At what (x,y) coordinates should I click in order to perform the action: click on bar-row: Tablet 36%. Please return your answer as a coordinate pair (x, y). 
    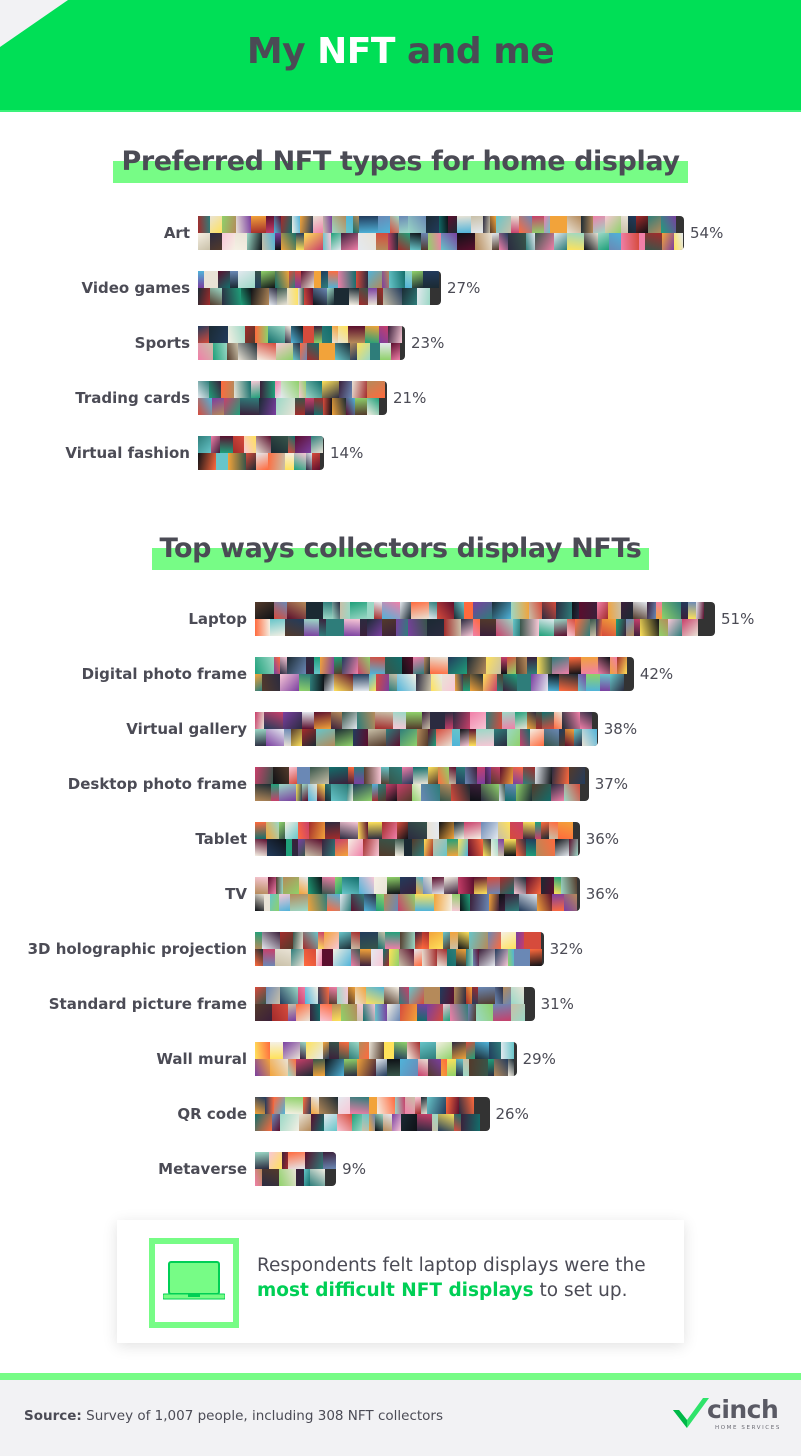
    Looking at the image, I should click on (309, 839).